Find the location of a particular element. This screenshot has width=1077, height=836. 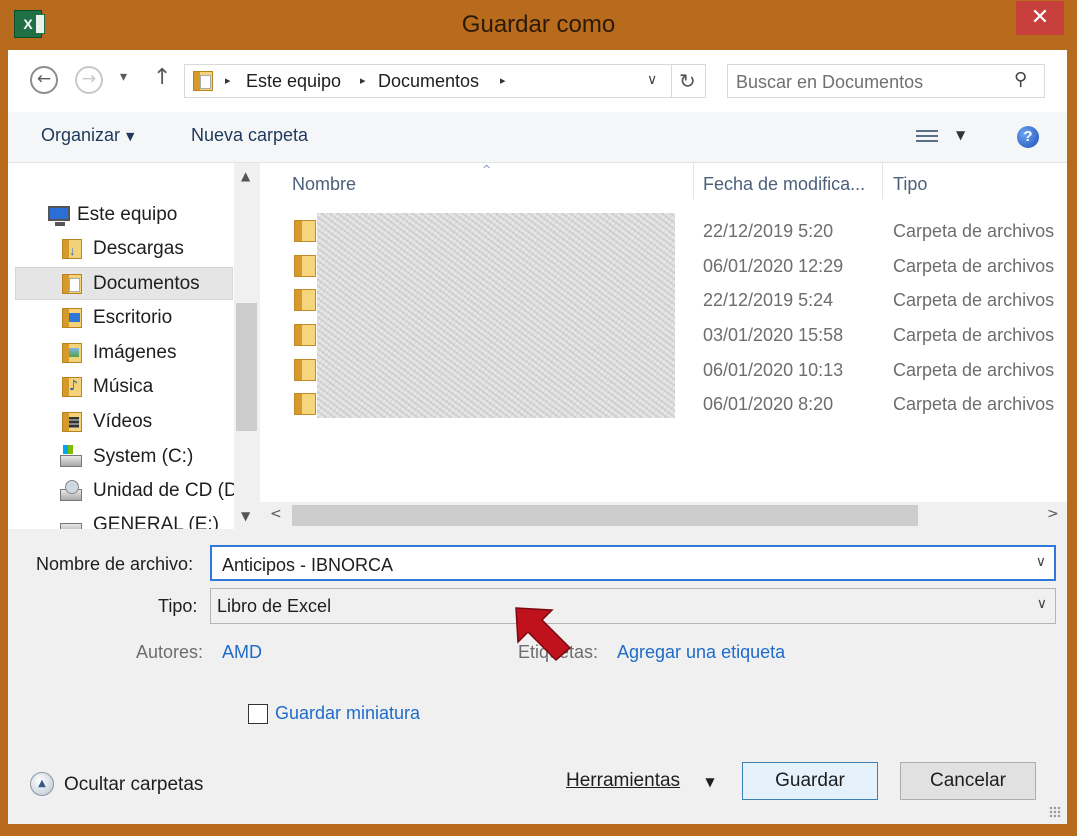

sidebar-item-general-e: GENERAL (E:) is located at coordinates (121, 519).